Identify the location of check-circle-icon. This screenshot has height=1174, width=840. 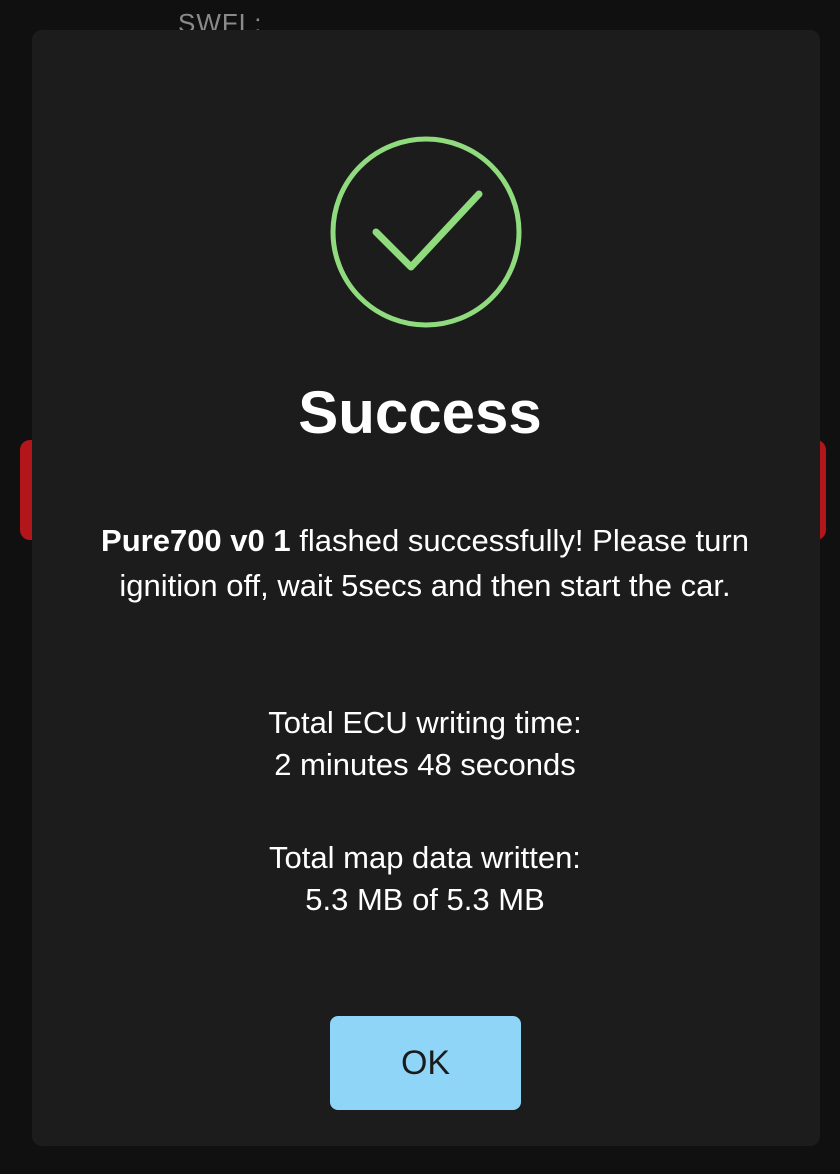
(426, 232).